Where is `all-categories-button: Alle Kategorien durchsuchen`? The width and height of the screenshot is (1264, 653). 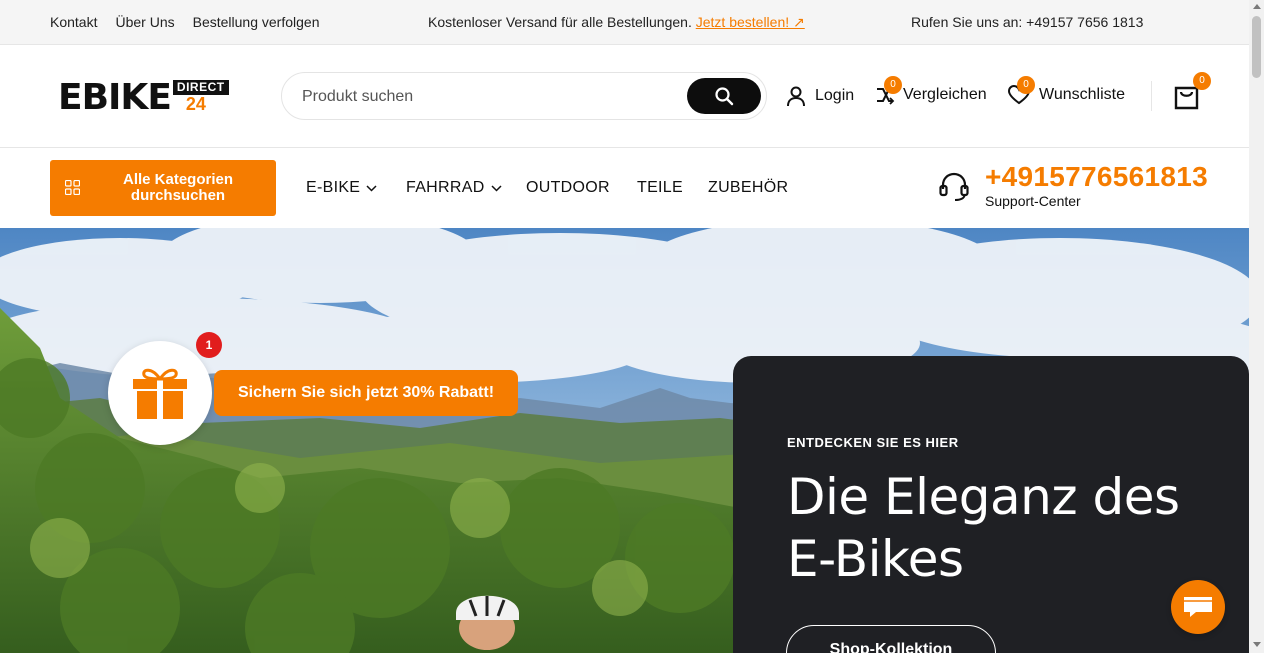 all-categories-button: Alle Kategorien durchsuchen is located at coordinates (163, 188).